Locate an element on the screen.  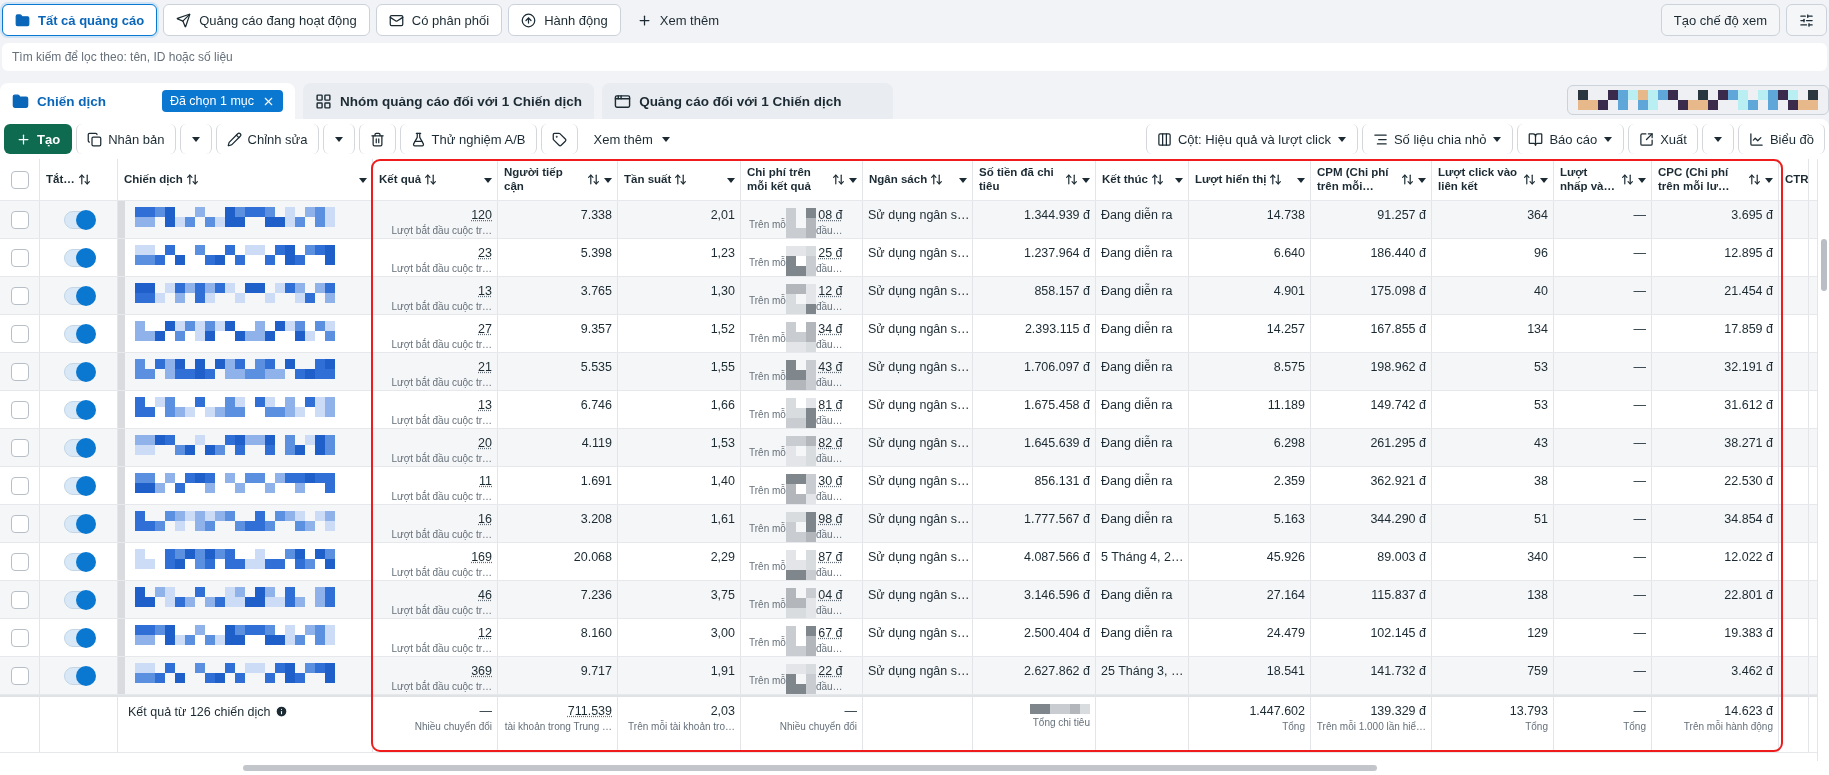
select-all-checkbox is located at coordinates (19, 179).